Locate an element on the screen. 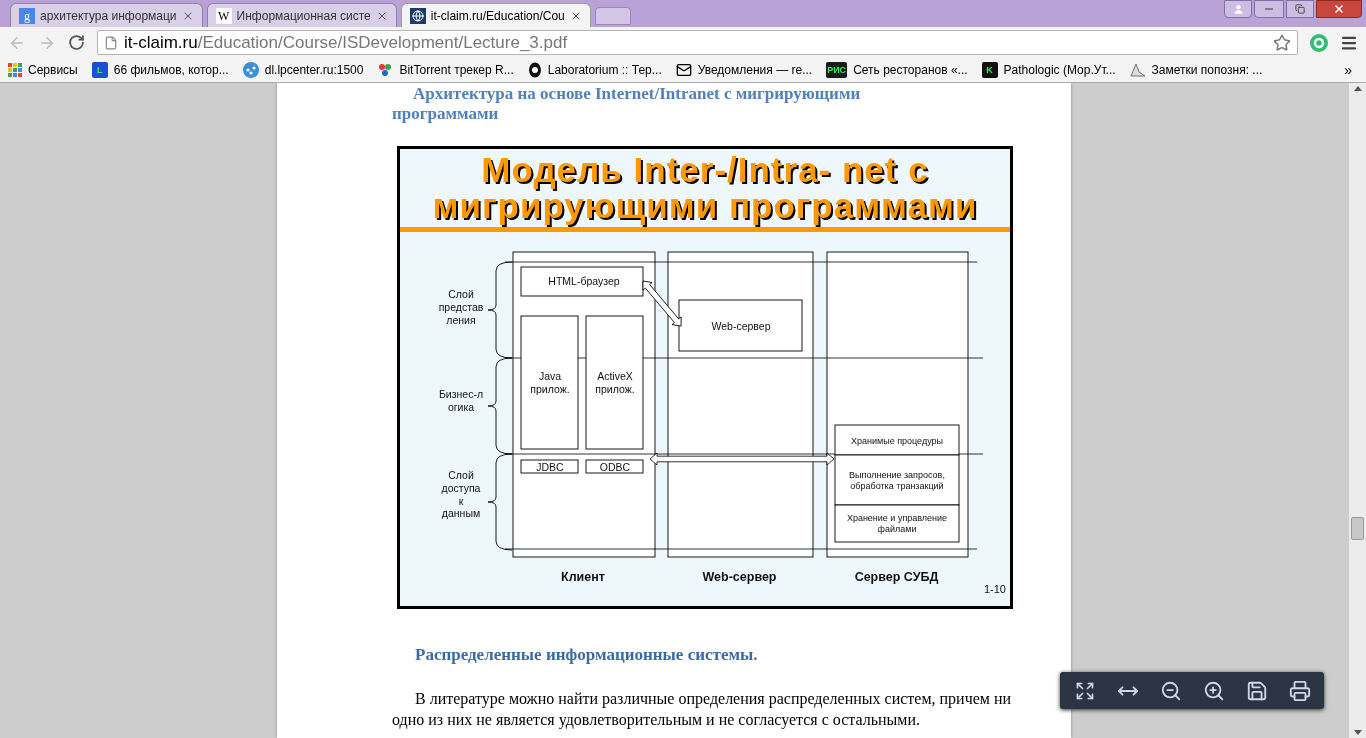  layer-label: Бизнес-л огика is located at coordinates (461, 400).